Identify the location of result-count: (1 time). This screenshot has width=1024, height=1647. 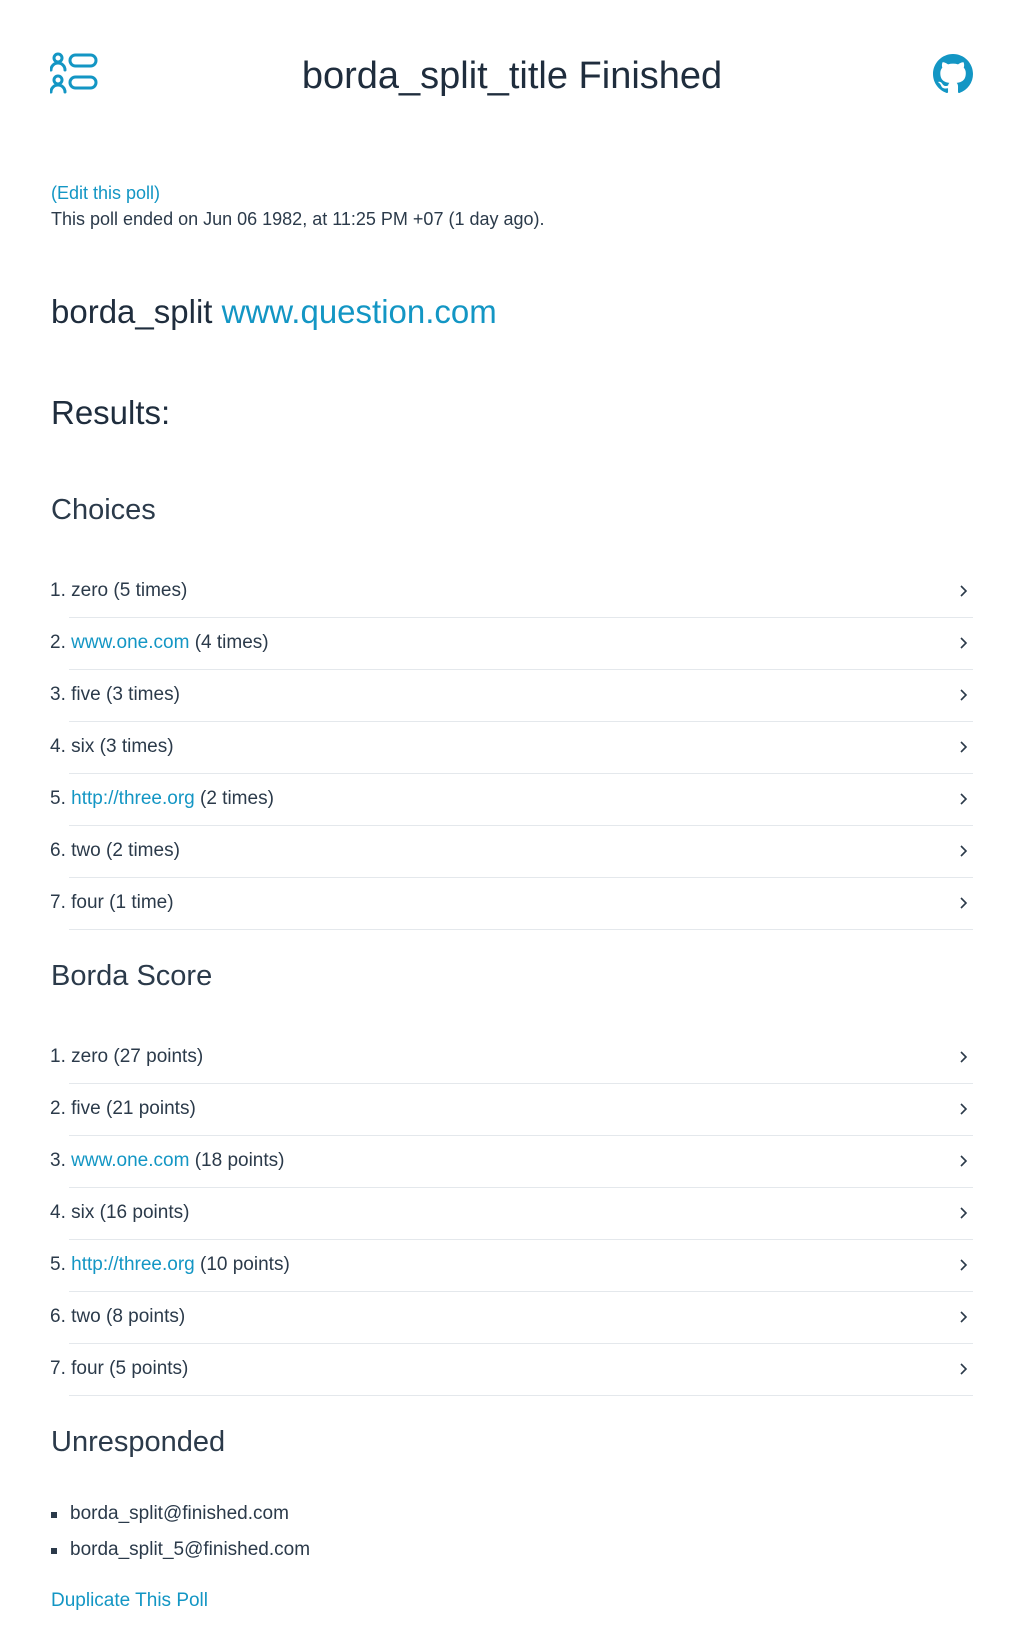
(141, 902).